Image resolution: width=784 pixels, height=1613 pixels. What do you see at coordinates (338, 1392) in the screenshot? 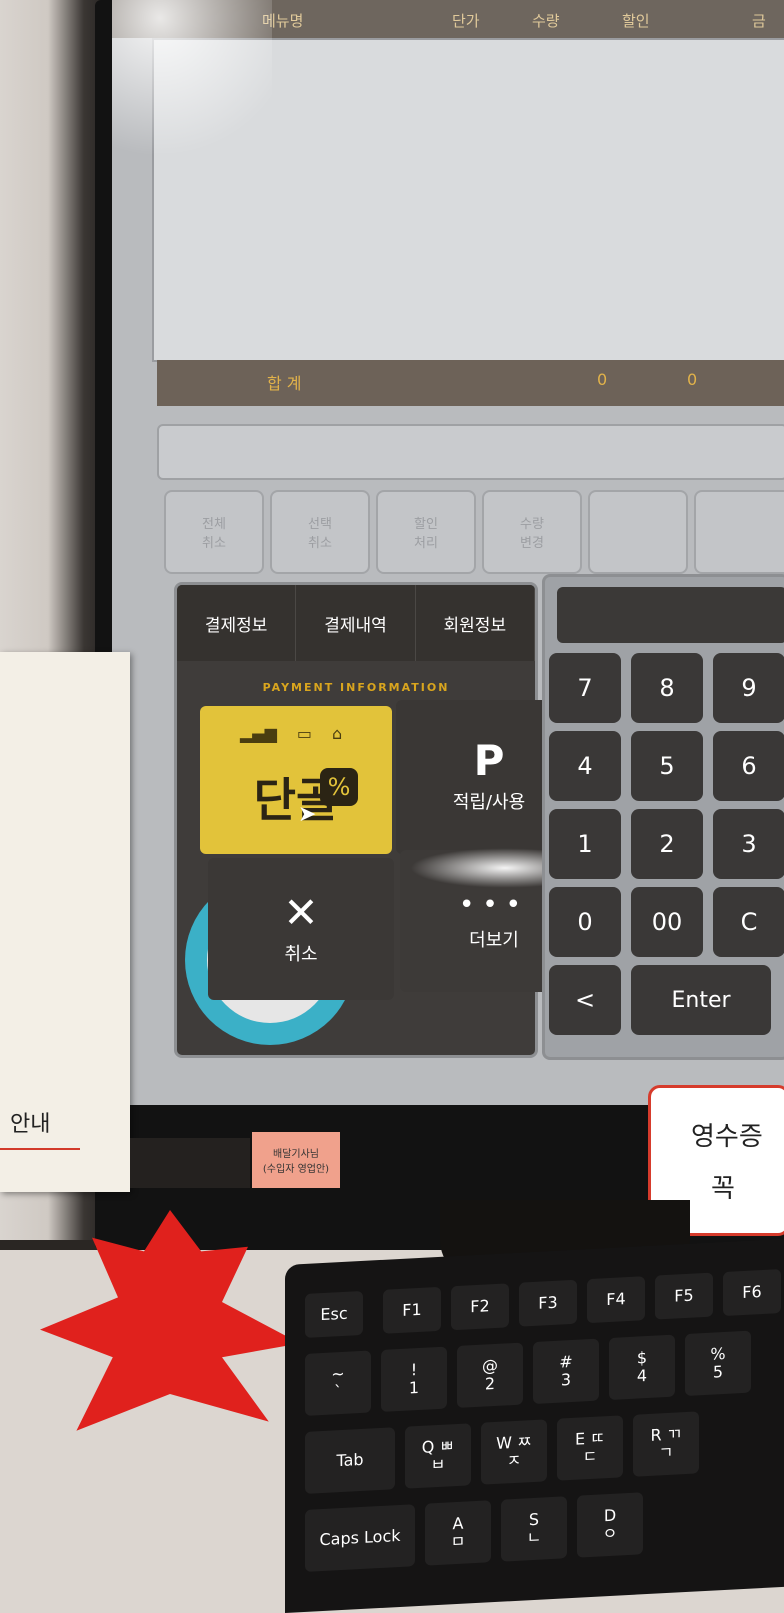
I see `kb-tilde-bottom: `` at bounding box center [338, 1392].